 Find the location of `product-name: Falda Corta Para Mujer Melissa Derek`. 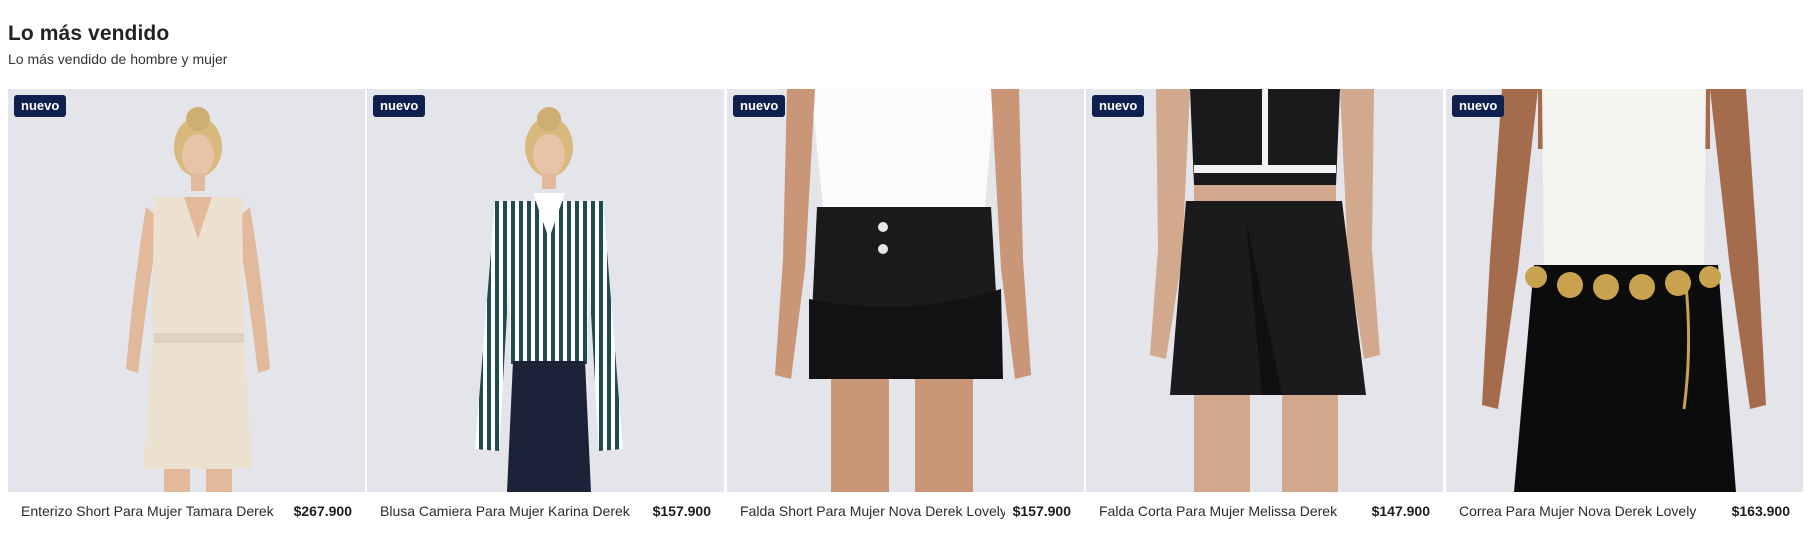

product-name: Falda Corta Para Mujer Melissa Derek is located at coordinates (1218, 511).